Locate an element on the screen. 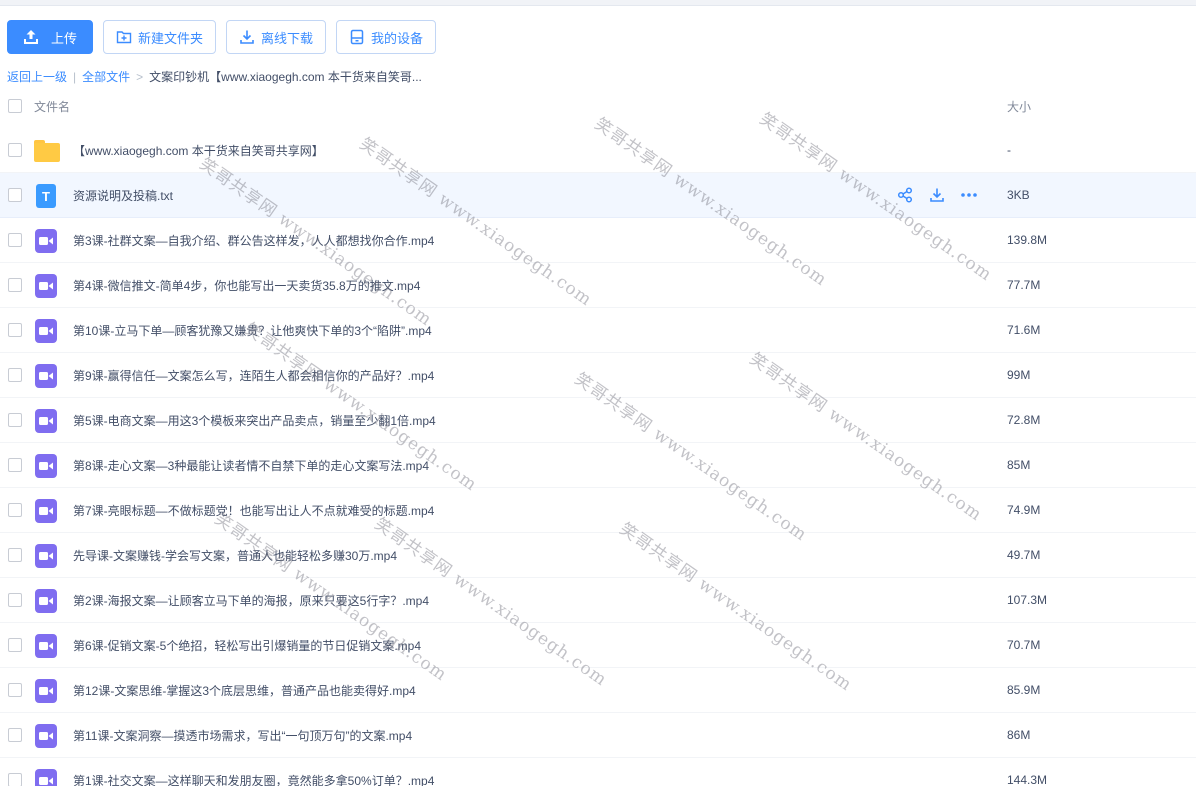 This screenshot has width=1196, height=786. file-list-header: 文件名 大小 is located at coordinates (598, 106).